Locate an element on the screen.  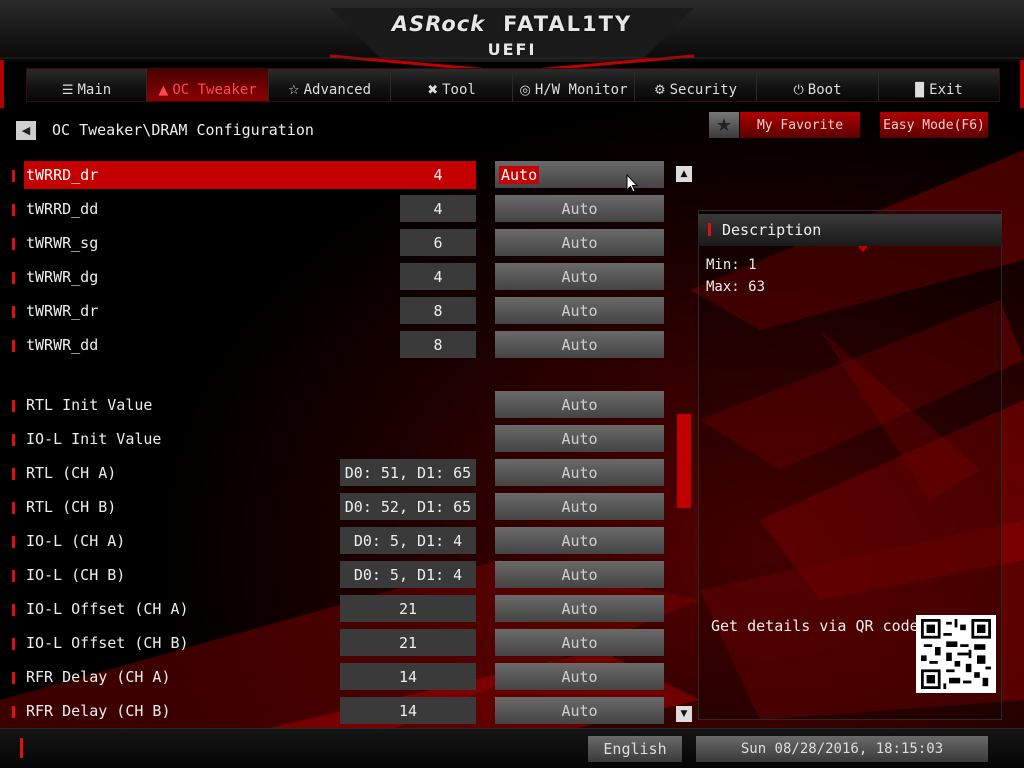
setting-row-iol-offset-ch-a: IO-L Offset (CH A) 21 Auto is located at coordinates (340, 609).